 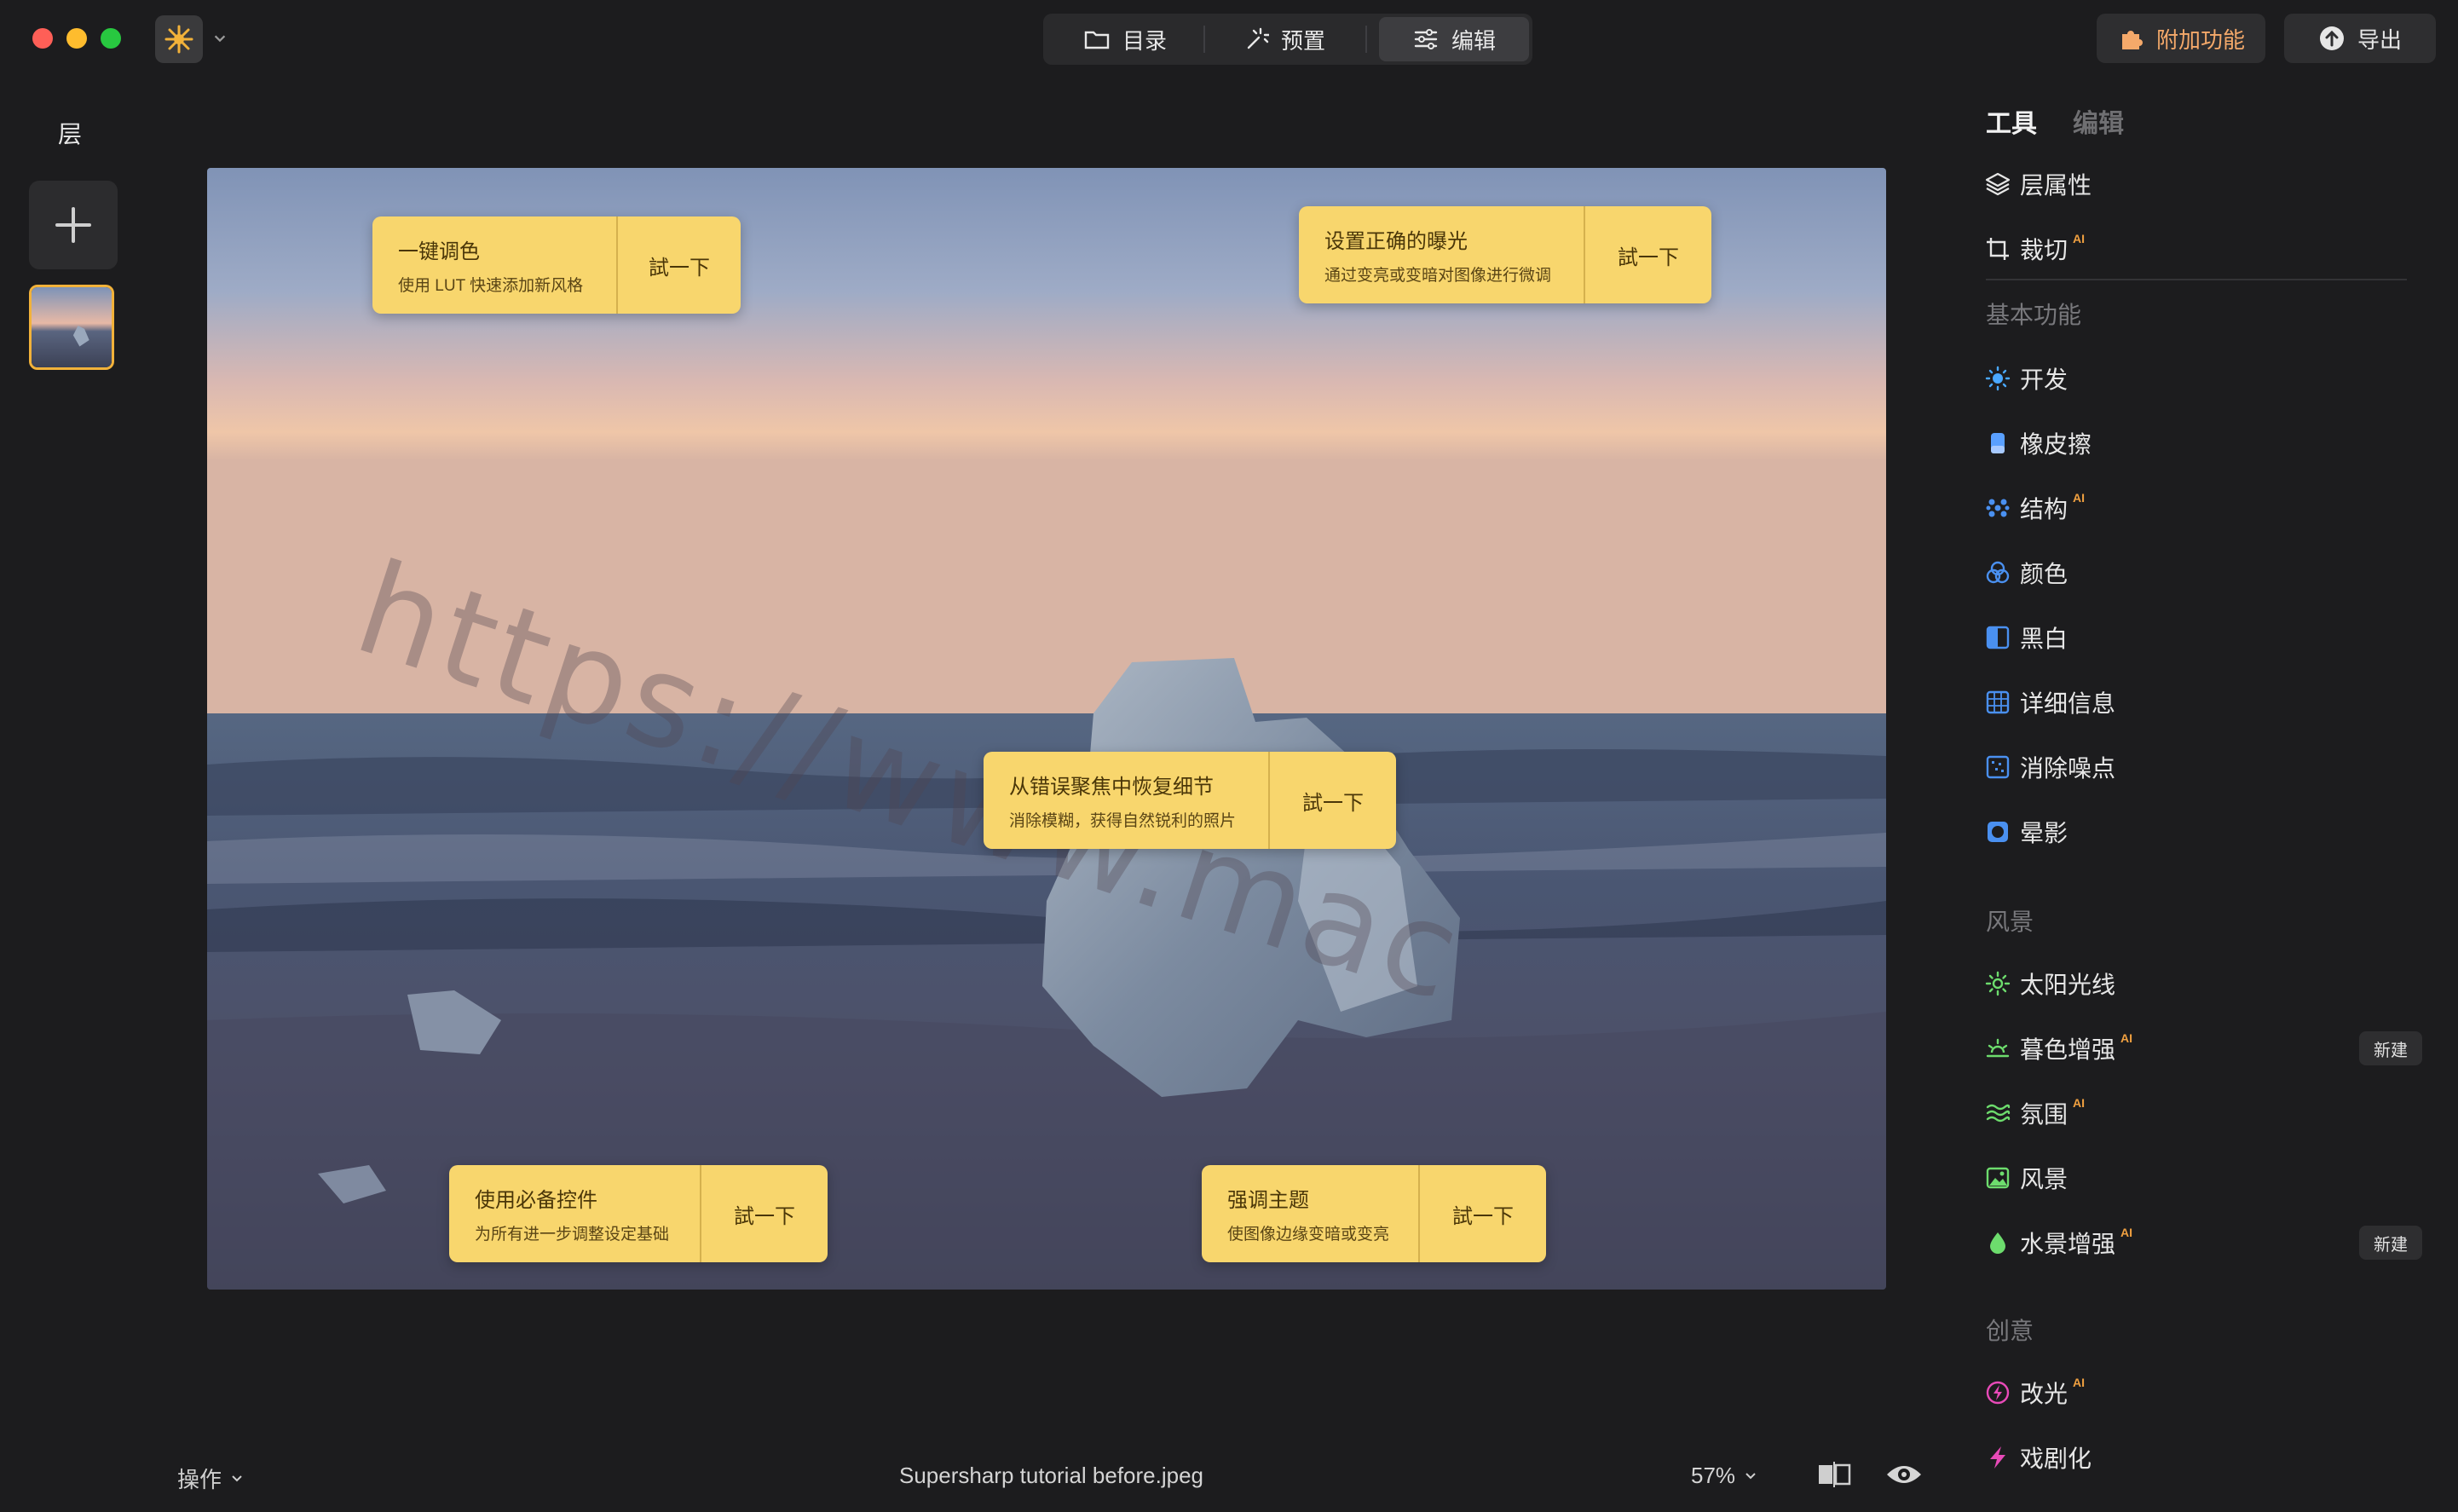 I want to click on tool-golden-hour: 暮色增强 AI, so click(x=2058, y=1048).